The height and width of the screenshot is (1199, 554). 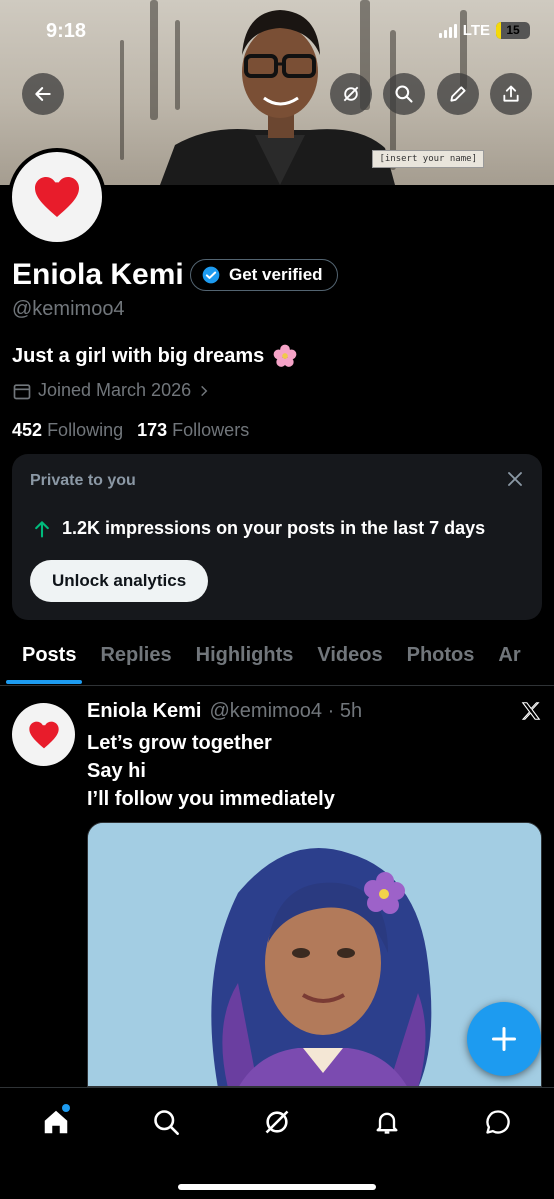 What do you see at coordinates (204, 390) in the screenshot?
I see `chevron-right-icon` at bounding box center [204, 390].